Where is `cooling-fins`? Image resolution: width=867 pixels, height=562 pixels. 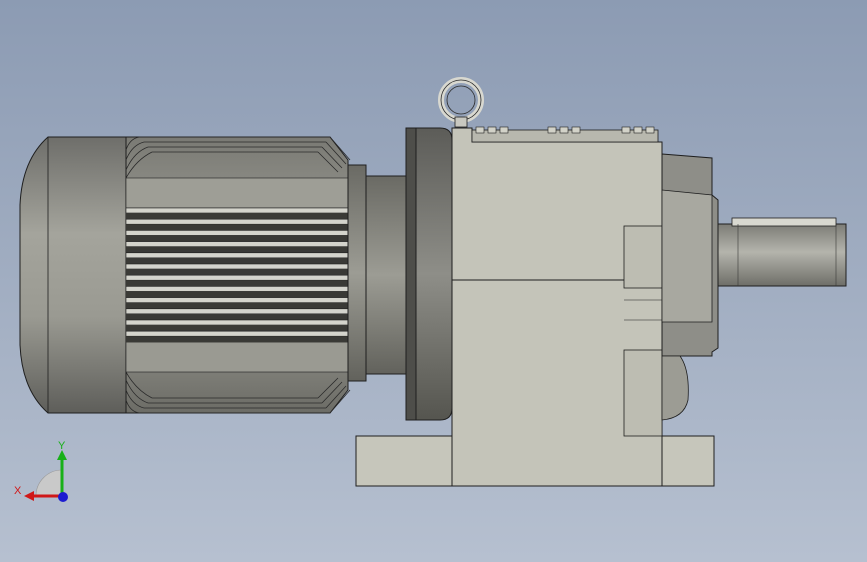 cooling-fins is located at coordinates (237, 275).